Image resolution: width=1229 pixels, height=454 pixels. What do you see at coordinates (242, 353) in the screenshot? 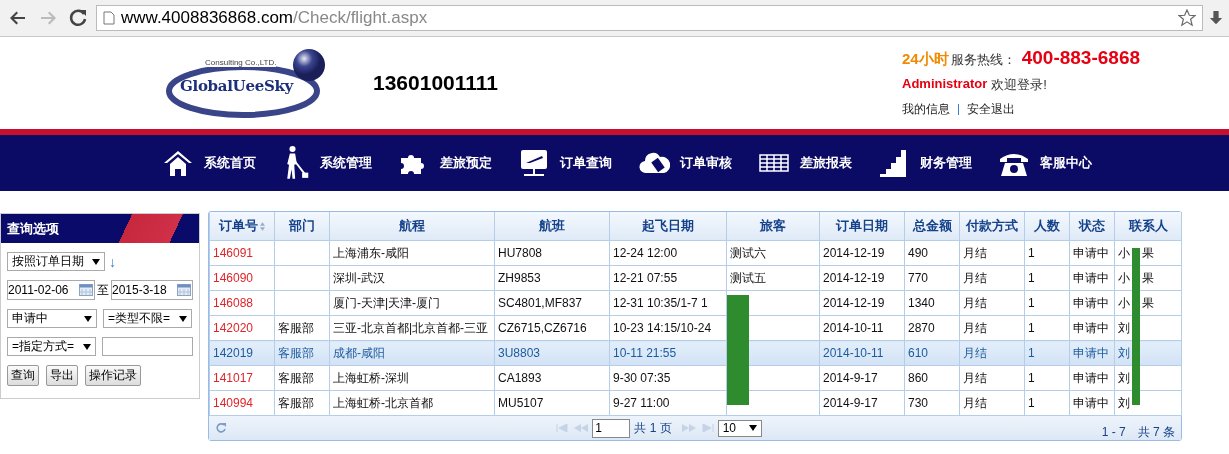
I see `table-cell: 142019` at bounding box center [242, 353].